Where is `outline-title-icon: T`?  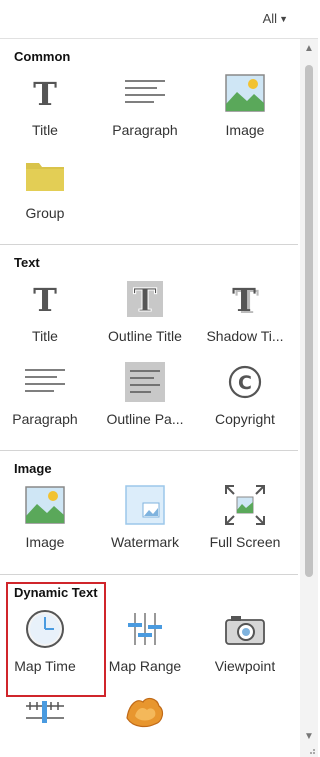
outline-title-icon: T is located at coordinates (145, 299).